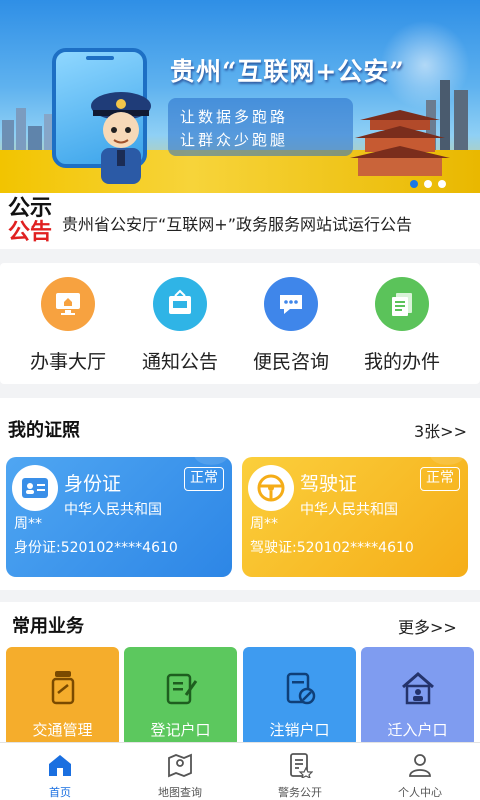 This screenshot has width=480, height=800. Describe the element at coordinates (300, 792) in the screenshot. I see `tab-label: 警务公开` at that location.